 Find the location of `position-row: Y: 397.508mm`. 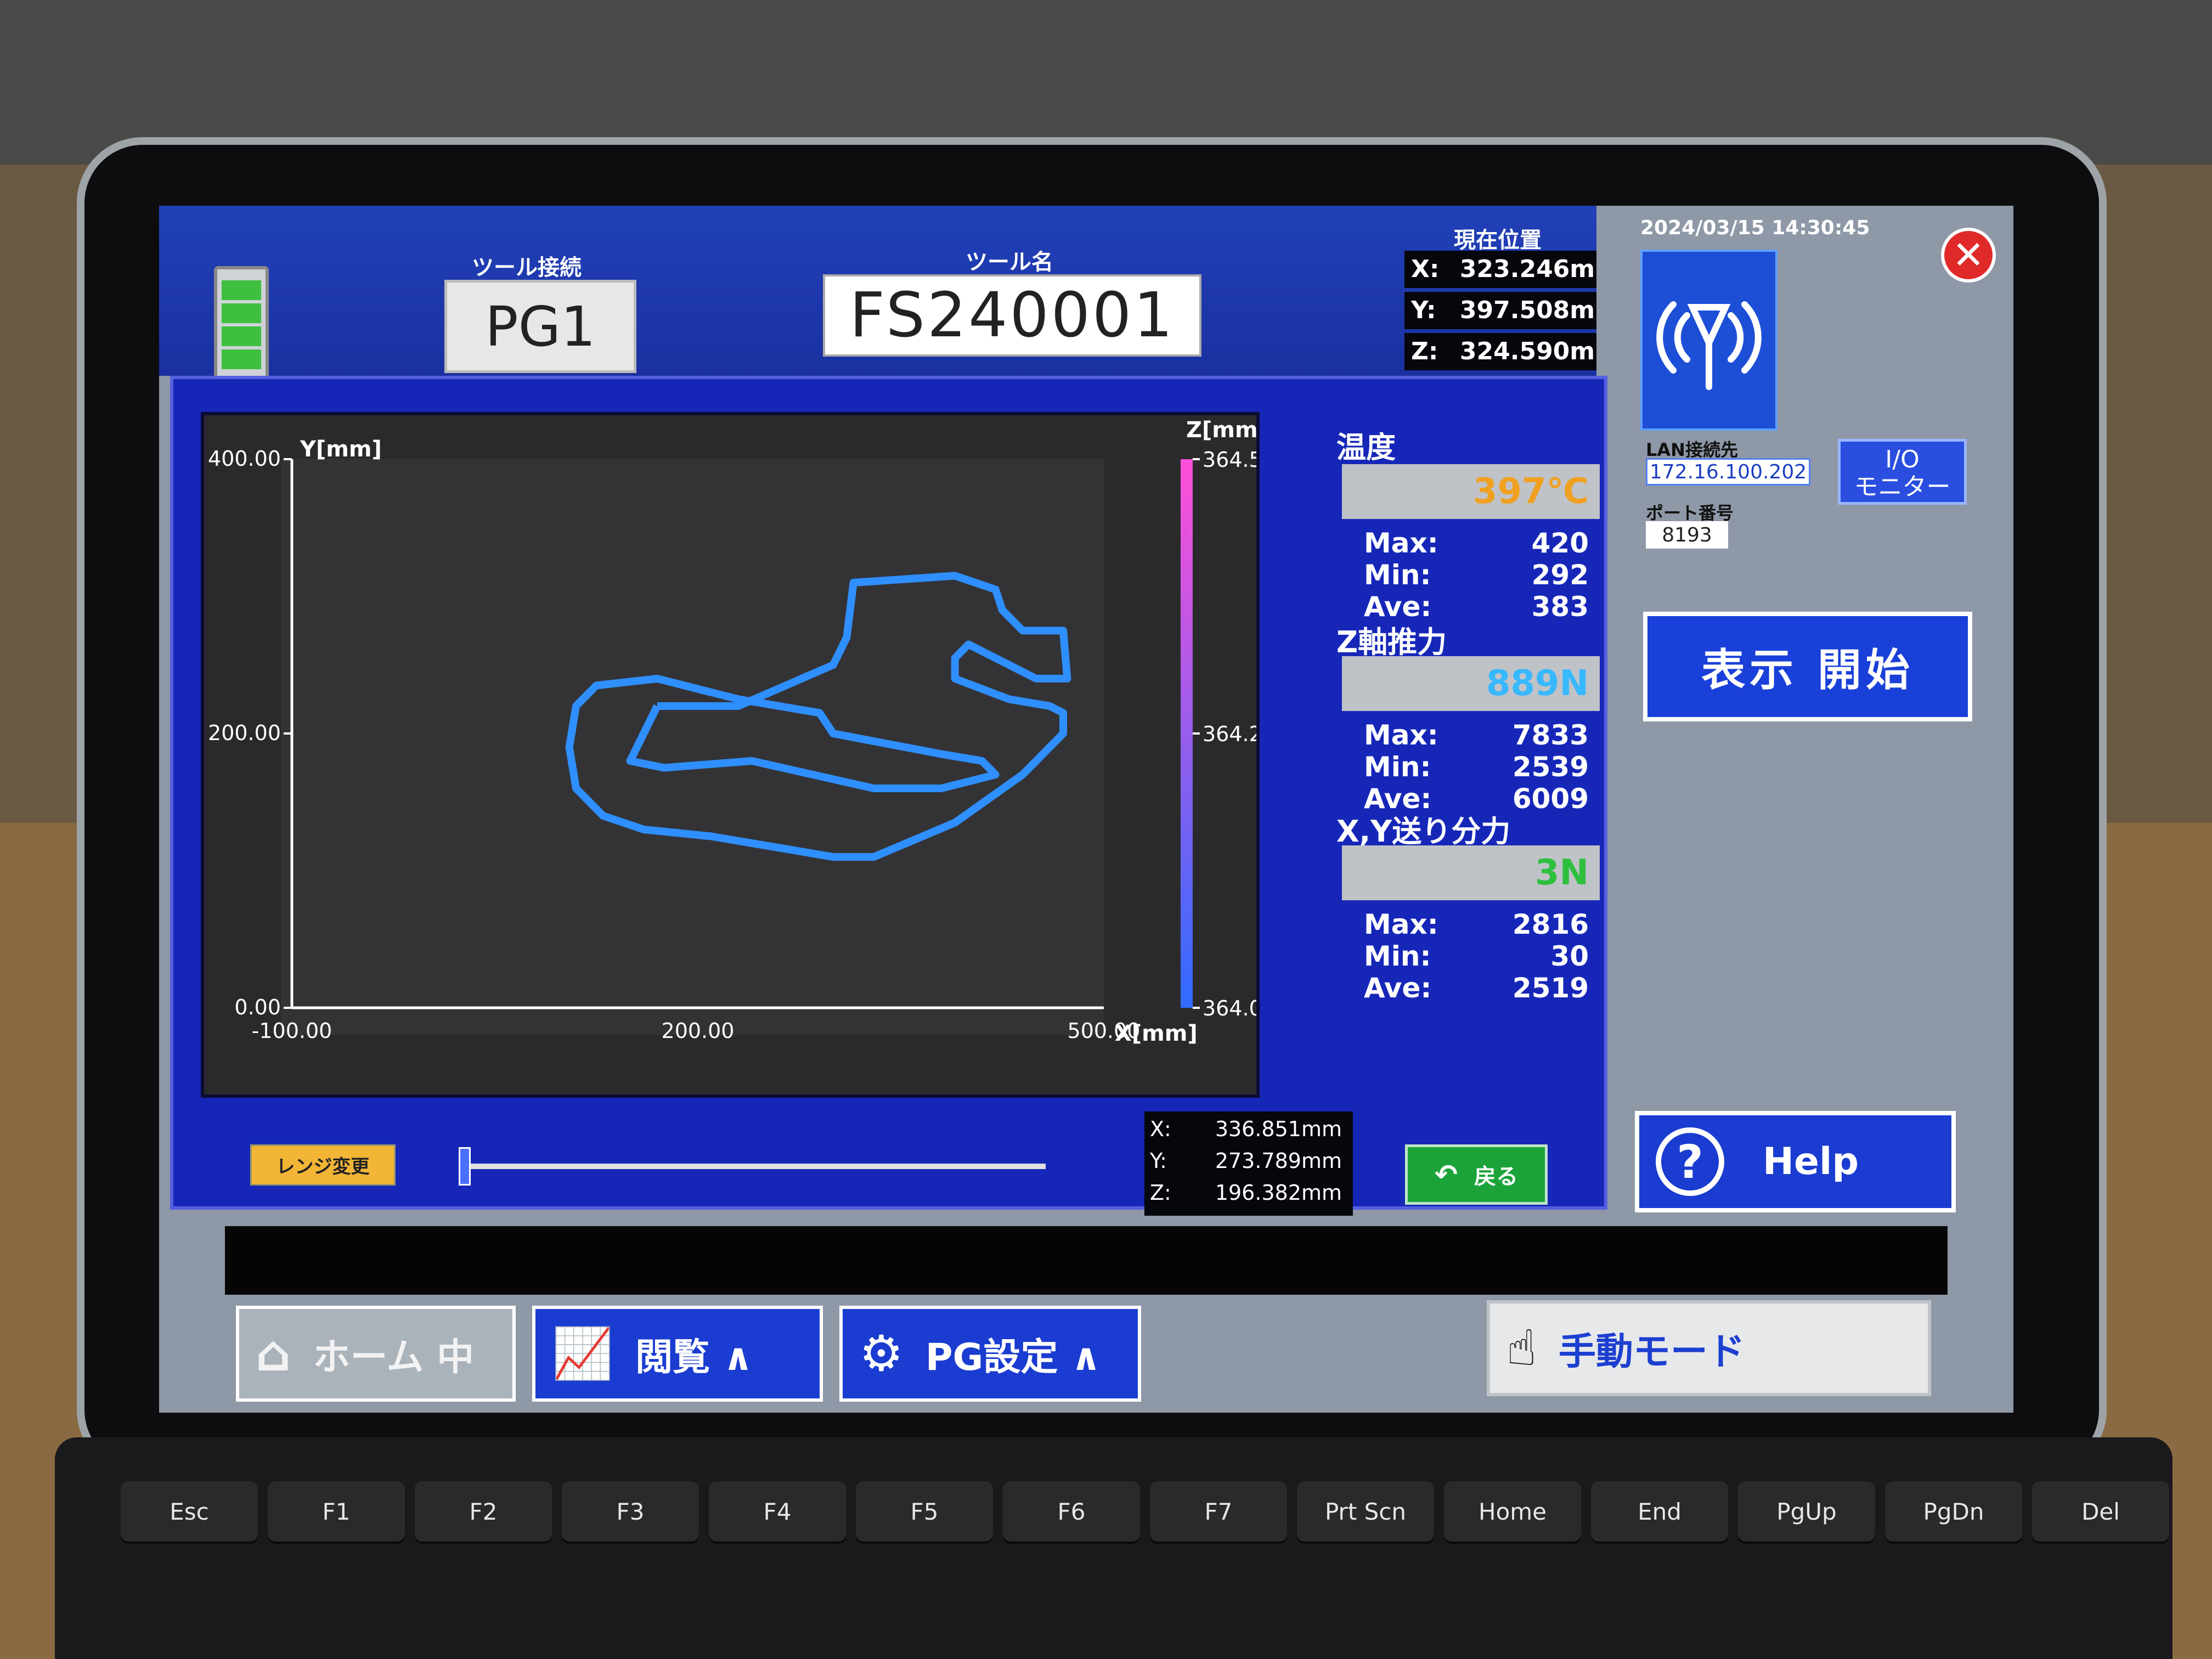

position-row: Y: 397.508mm is located at coordinates (1516, 310).